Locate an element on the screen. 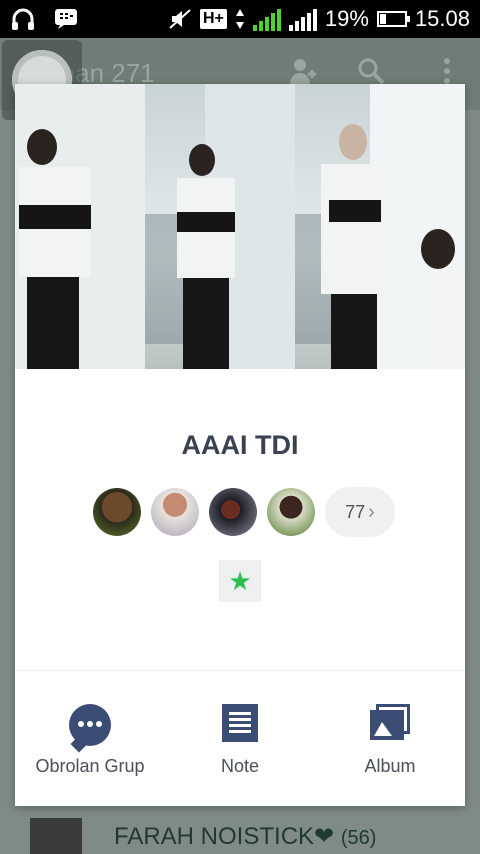  chat-bubble-icon is located at coordinates (90, 725).